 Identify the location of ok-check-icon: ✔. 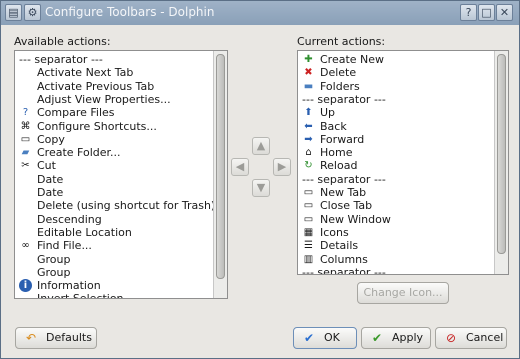
(309, 338).